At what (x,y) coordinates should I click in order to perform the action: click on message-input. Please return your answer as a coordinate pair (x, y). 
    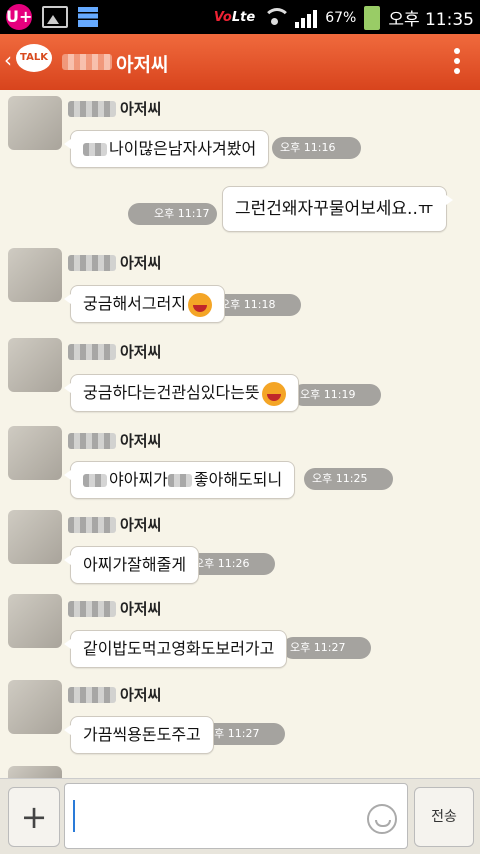
    Looking at the image, I should click on (236, 816).